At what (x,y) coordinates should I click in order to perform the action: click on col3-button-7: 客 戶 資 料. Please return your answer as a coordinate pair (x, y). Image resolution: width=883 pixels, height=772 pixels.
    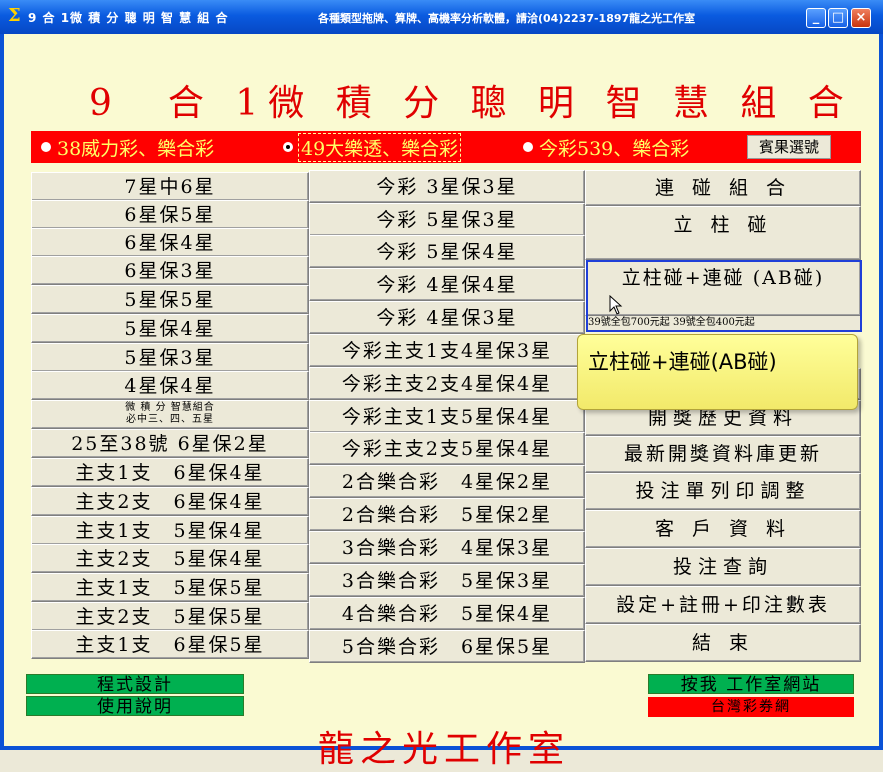
    Looking at the image, I should click on (723, 529).